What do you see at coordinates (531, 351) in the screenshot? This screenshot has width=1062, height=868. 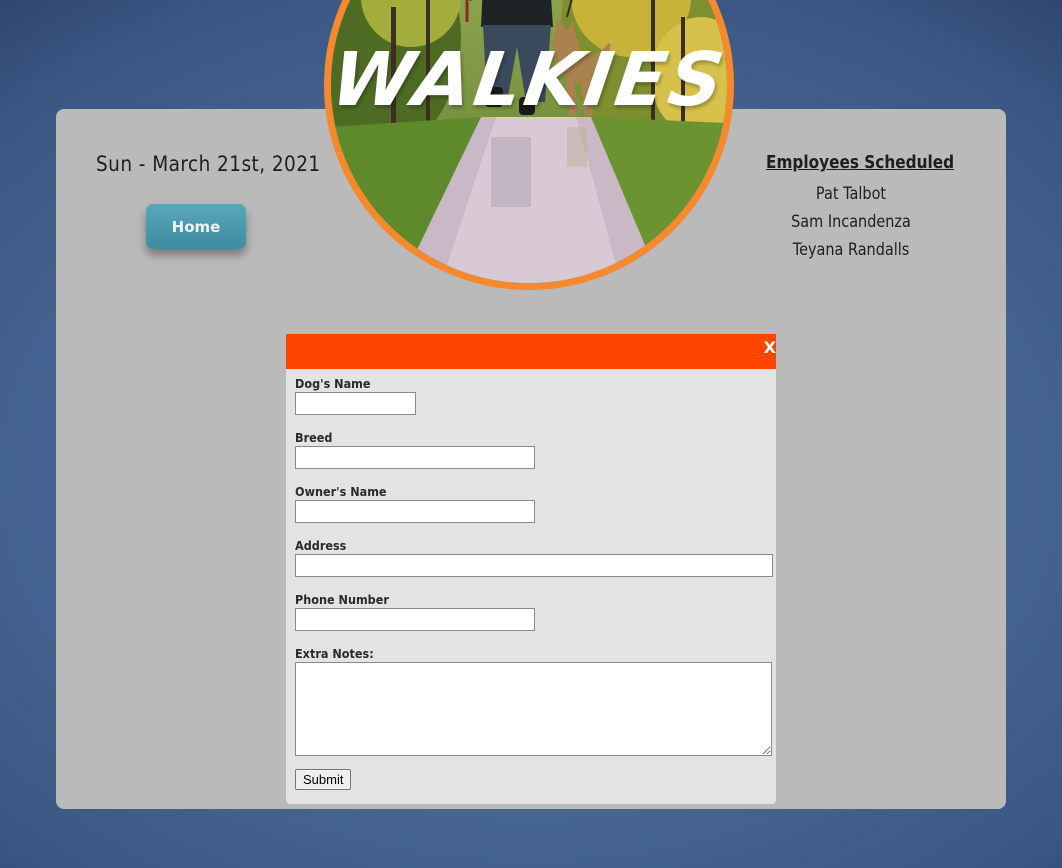 I see `modal-header: X` at bounding box center [531, 351].